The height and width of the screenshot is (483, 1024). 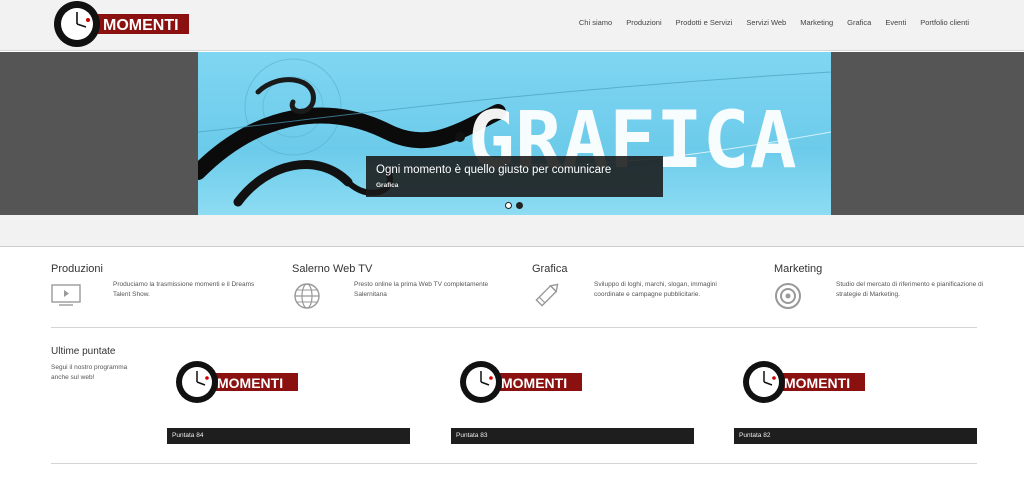 I want to click on tv-icon, so click(x=66, y=295).